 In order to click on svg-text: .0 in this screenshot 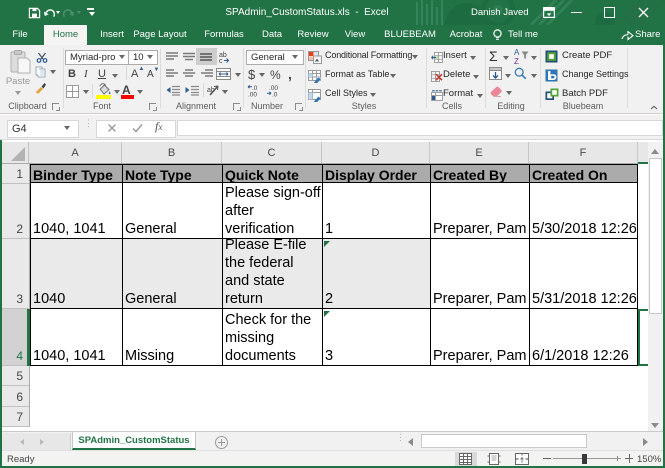, I will do `click(275, 95)`.